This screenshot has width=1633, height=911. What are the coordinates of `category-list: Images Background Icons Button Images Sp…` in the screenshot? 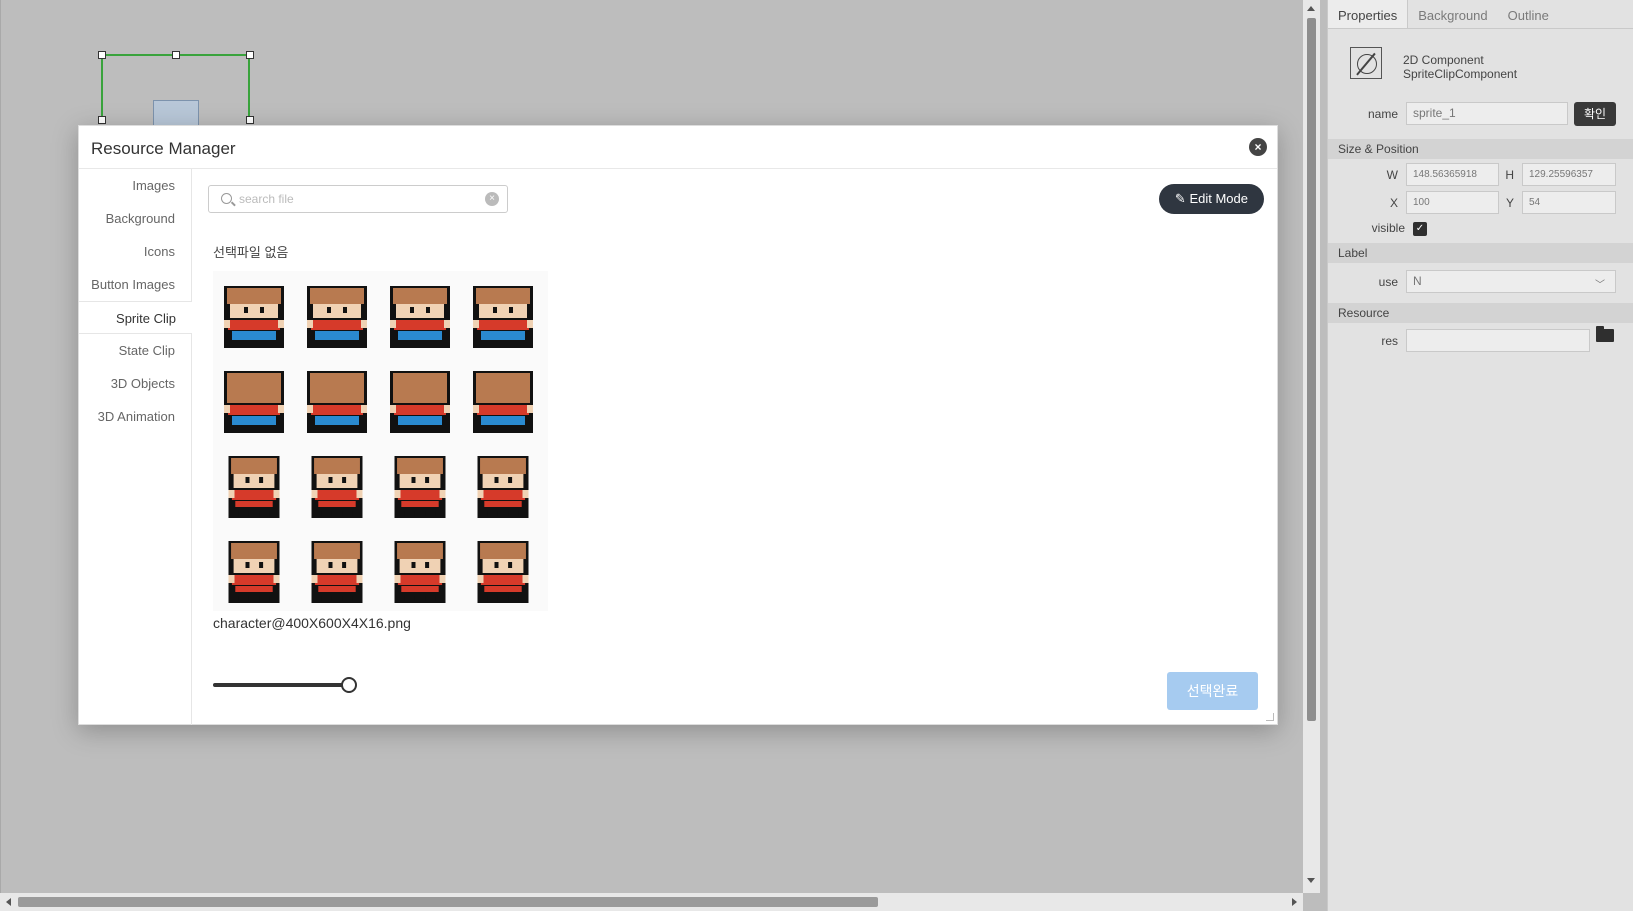 It's located at (135, 447).